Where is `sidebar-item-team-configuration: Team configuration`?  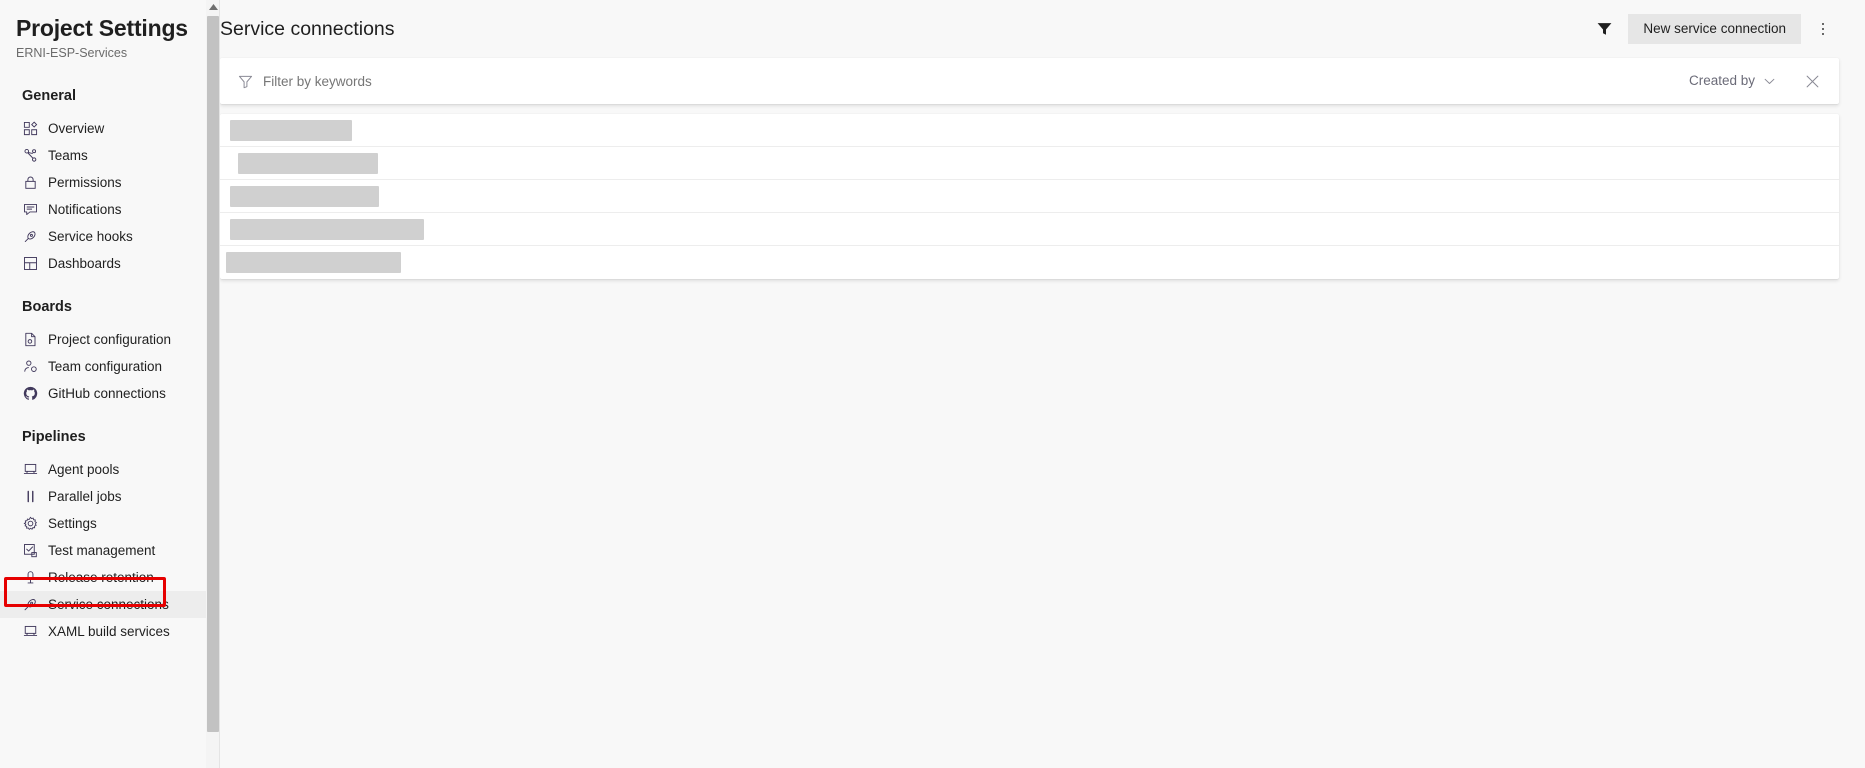
sidebar-item-team-configuration: Team configuration is located at coordinates (110, 366).